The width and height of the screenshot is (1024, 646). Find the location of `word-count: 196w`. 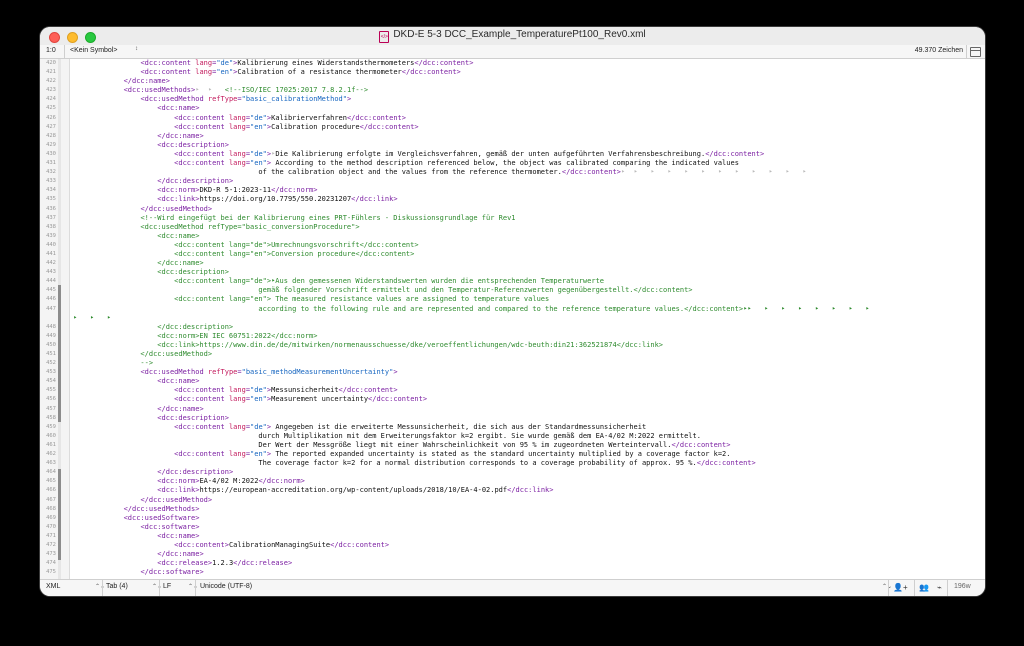

word-count: 196w is located at coordinates (962, 586).